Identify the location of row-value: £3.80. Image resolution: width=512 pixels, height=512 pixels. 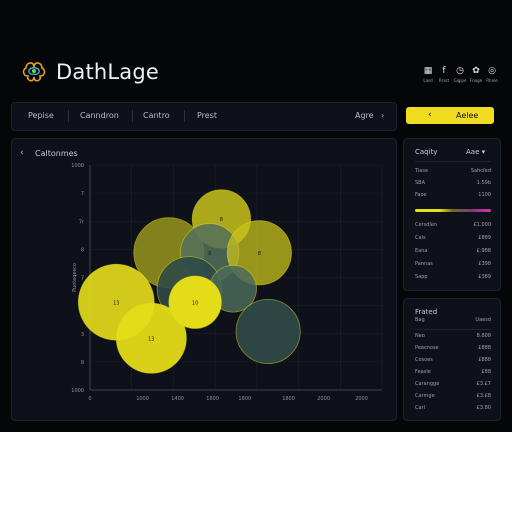
(483, 408).